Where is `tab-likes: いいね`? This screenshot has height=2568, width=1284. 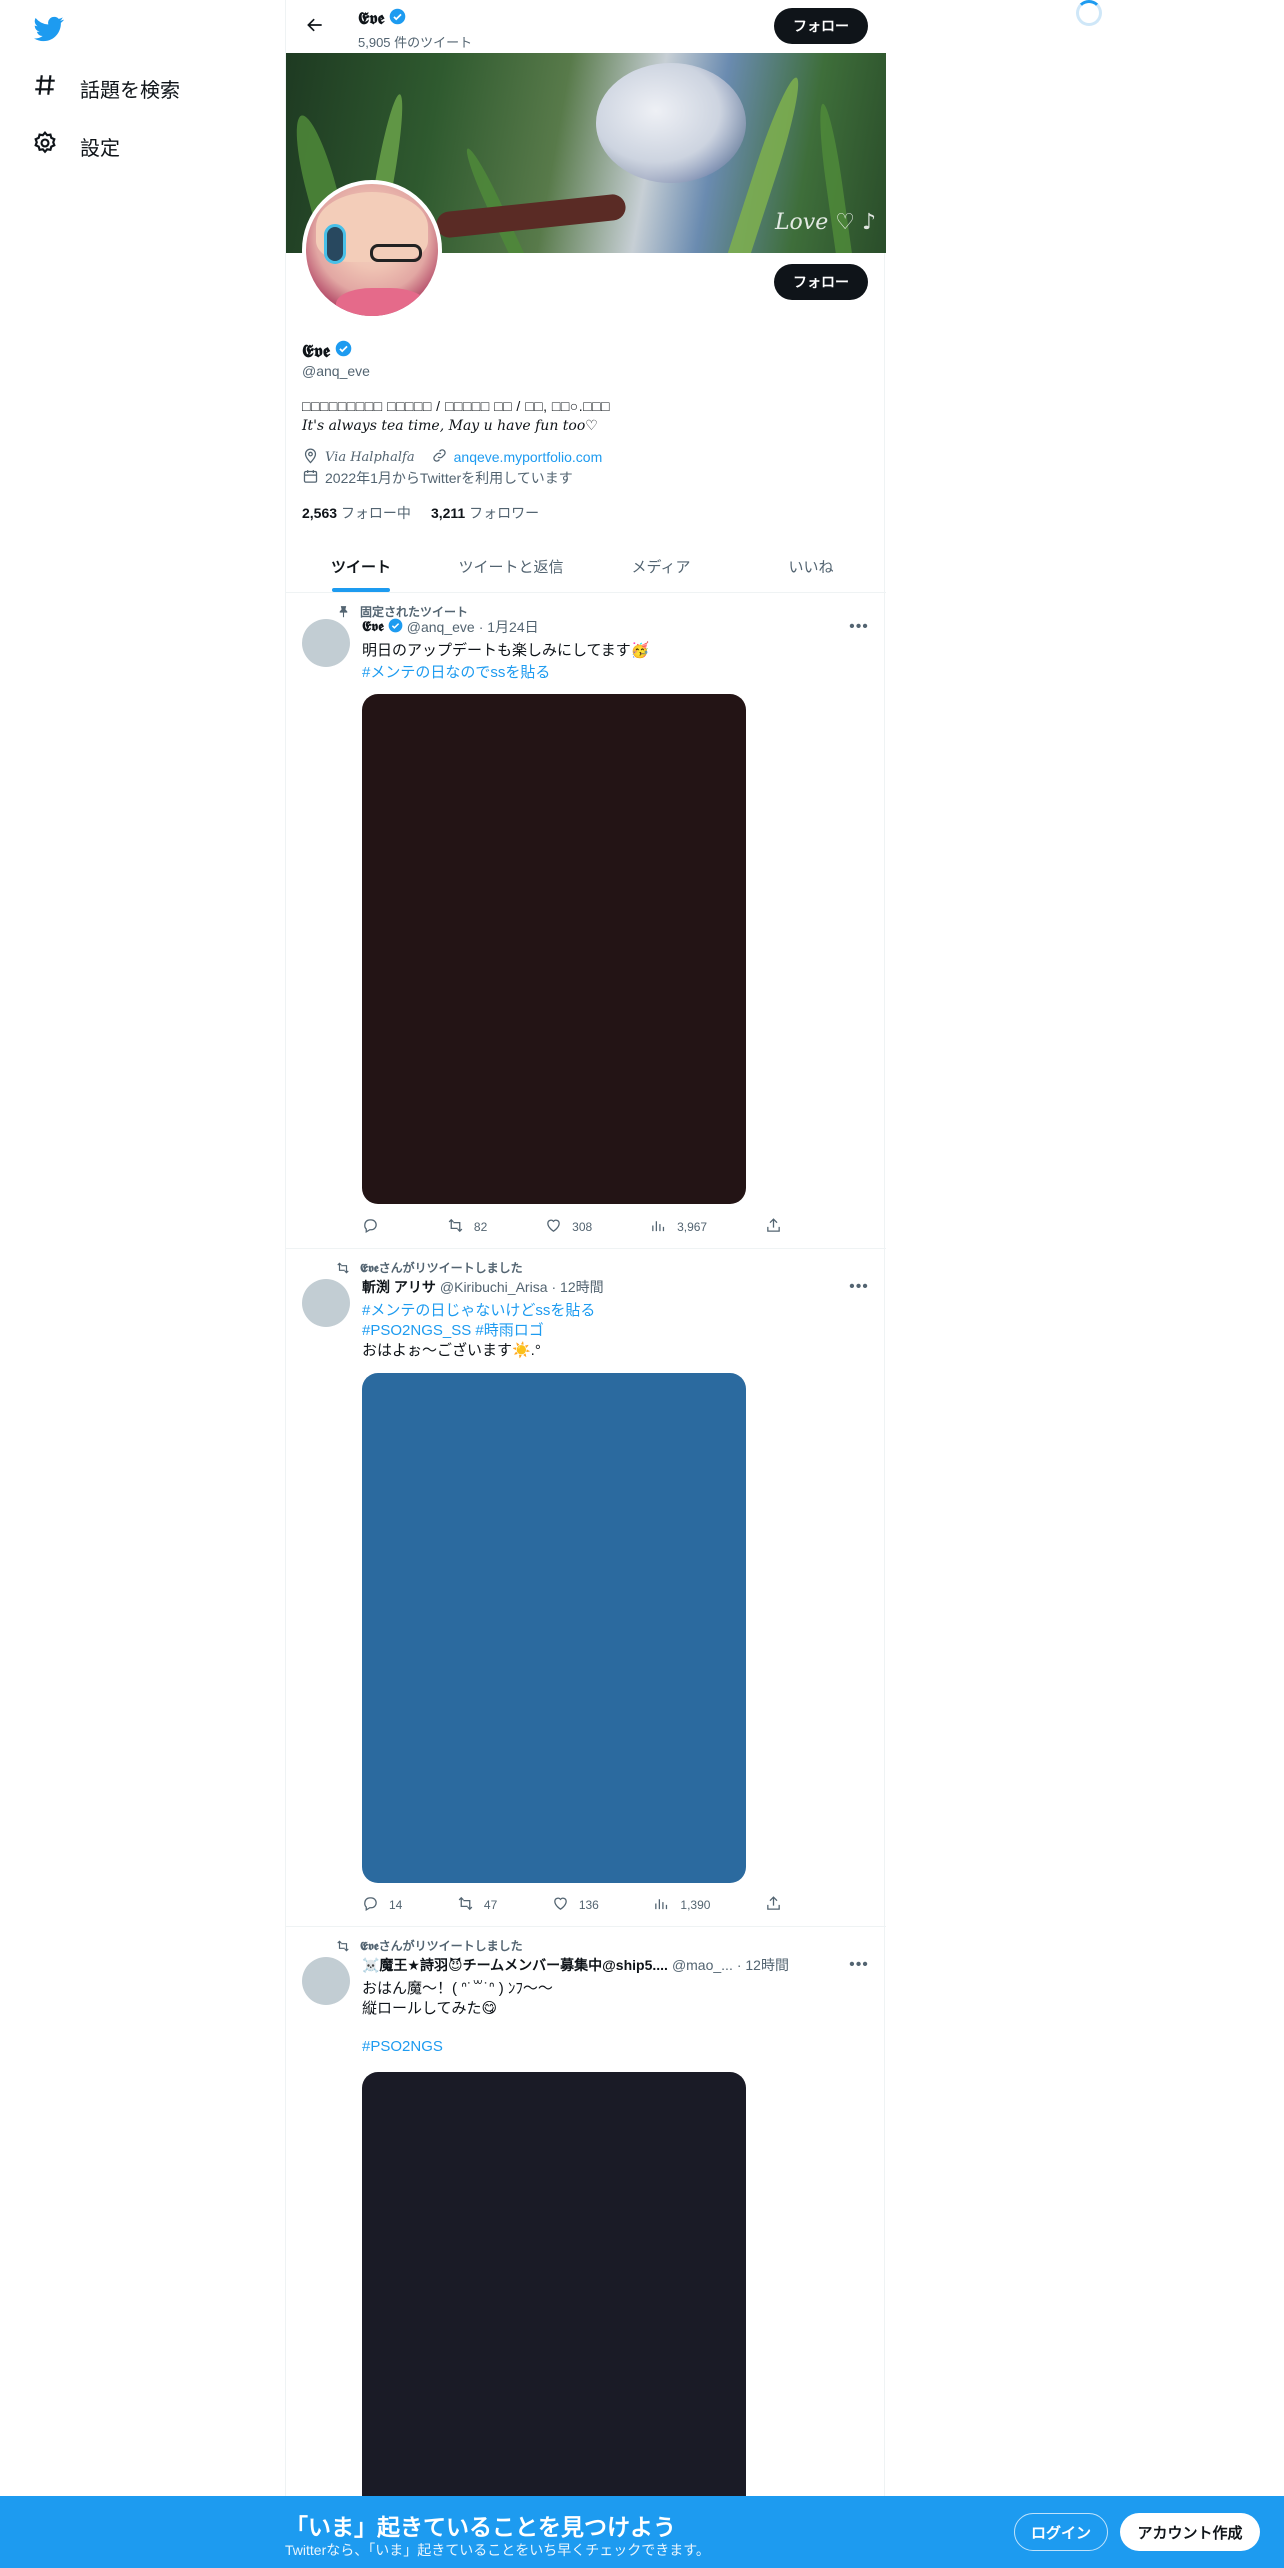 tab-likes: いいね is located at coordinates (811, 566).